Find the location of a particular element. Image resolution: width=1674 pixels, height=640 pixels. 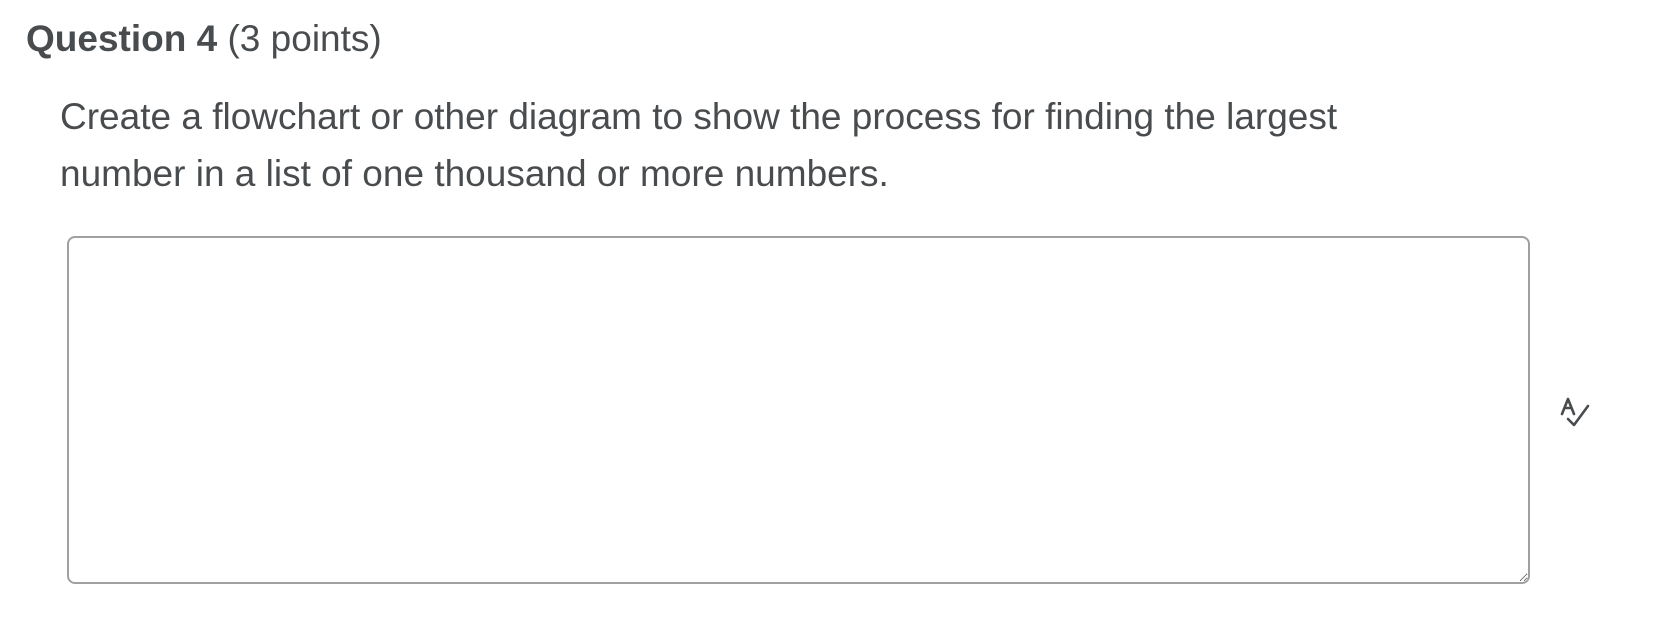

spellcheck-icon is located at coordinates (1575, 412).